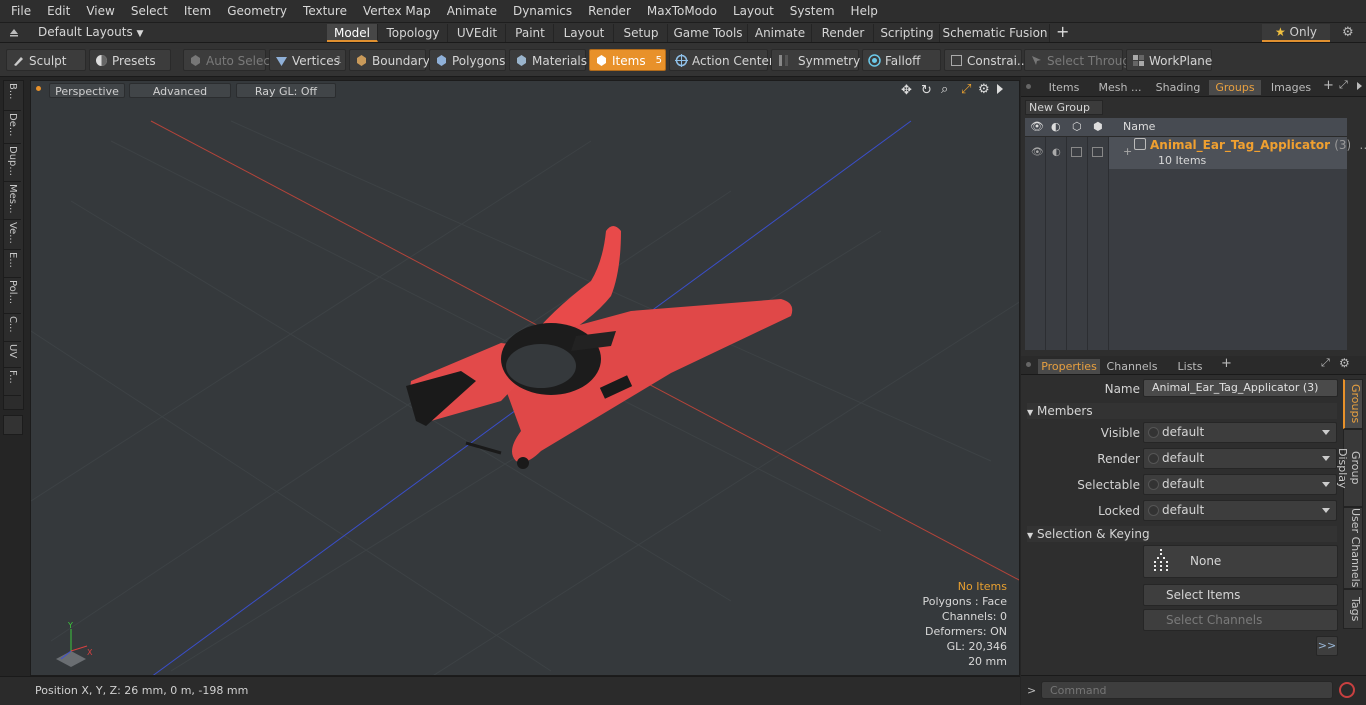 This screenshot has height=705, width=1366. I want to click on menu-texture: Texture, so click(325, 11).